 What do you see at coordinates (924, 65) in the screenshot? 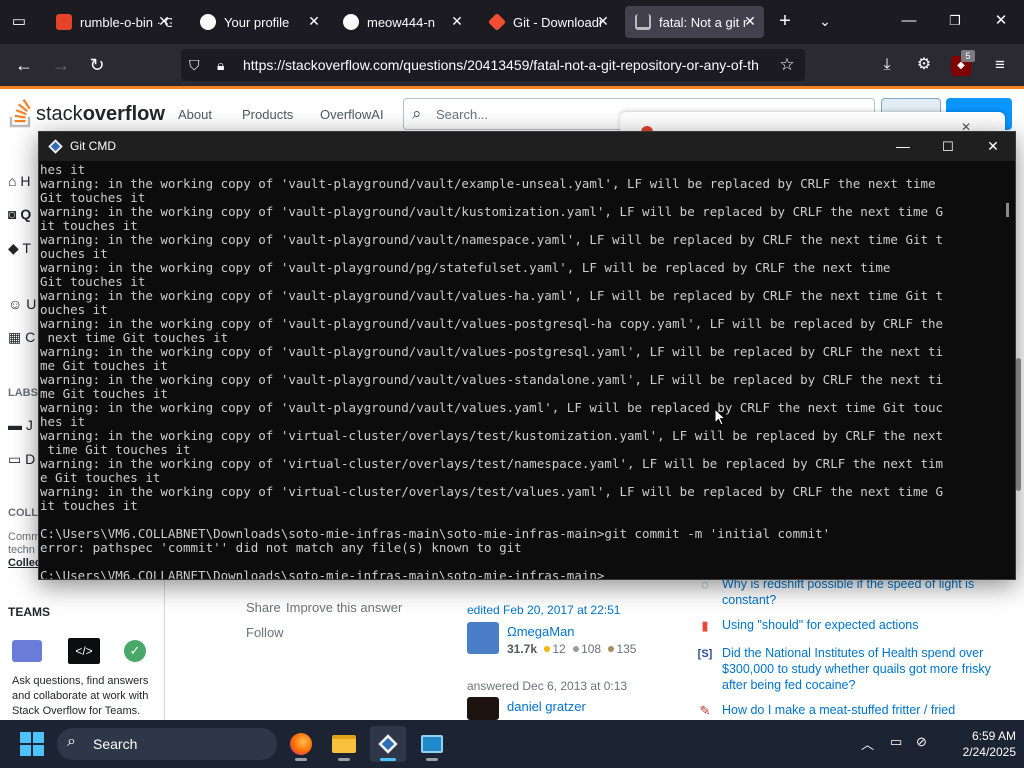
I see `extensions-icon: ⚙` at bounding box center [924, 65].